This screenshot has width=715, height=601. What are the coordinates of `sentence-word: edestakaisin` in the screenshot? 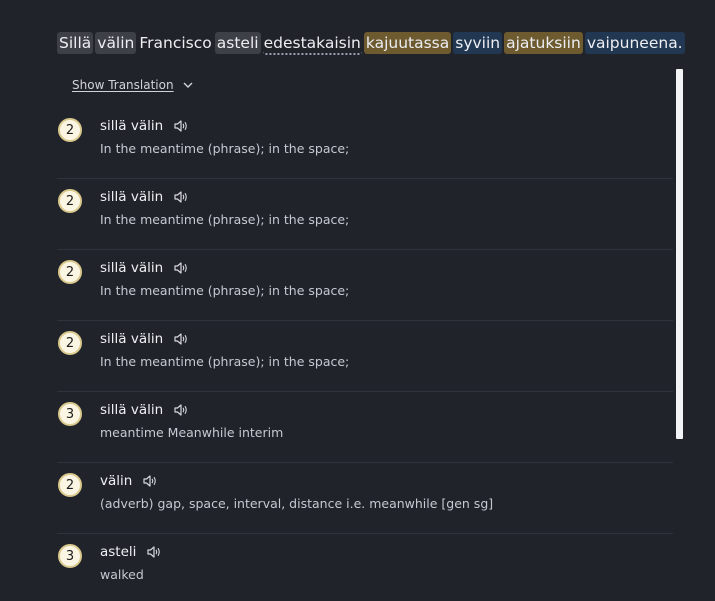 It's located at (312, 44).